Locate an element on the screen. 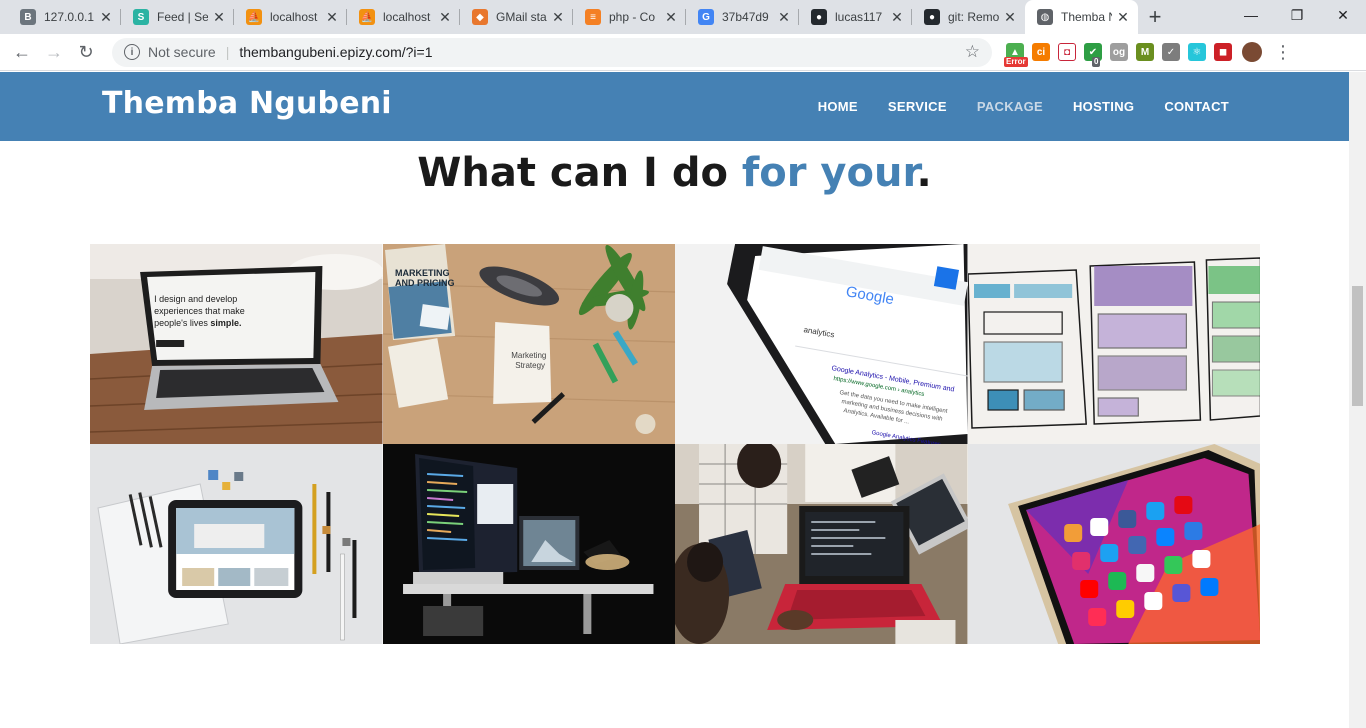 The image size is (1366, 728). gallery-image-tablet-desk is located at coordinates (236, 544).